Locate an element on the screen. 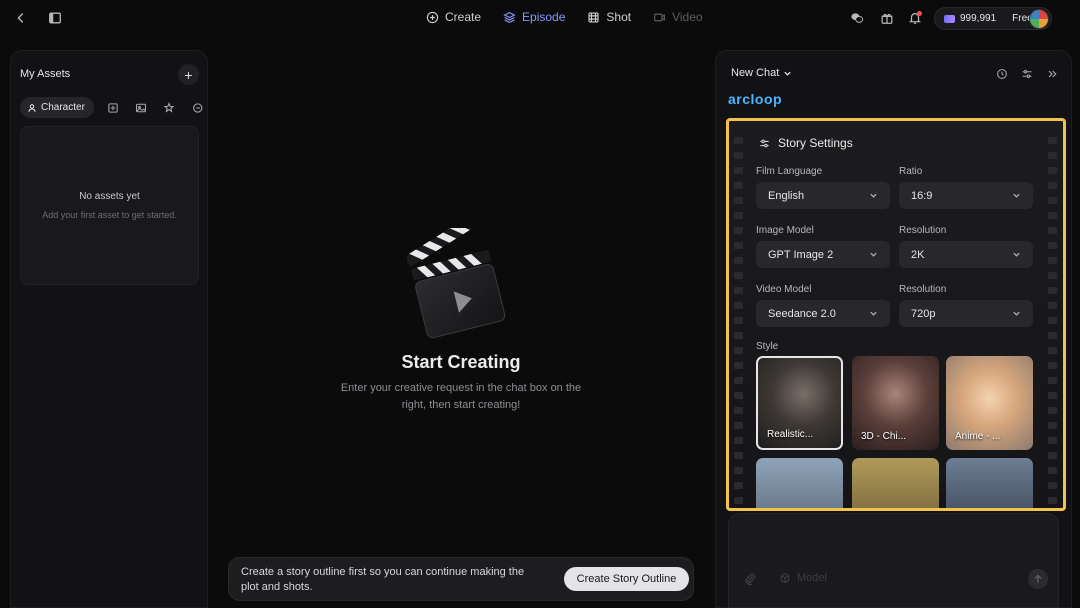 This screenshot has height=608, width=1080. bell-icon is located at coordinates (915, 18).